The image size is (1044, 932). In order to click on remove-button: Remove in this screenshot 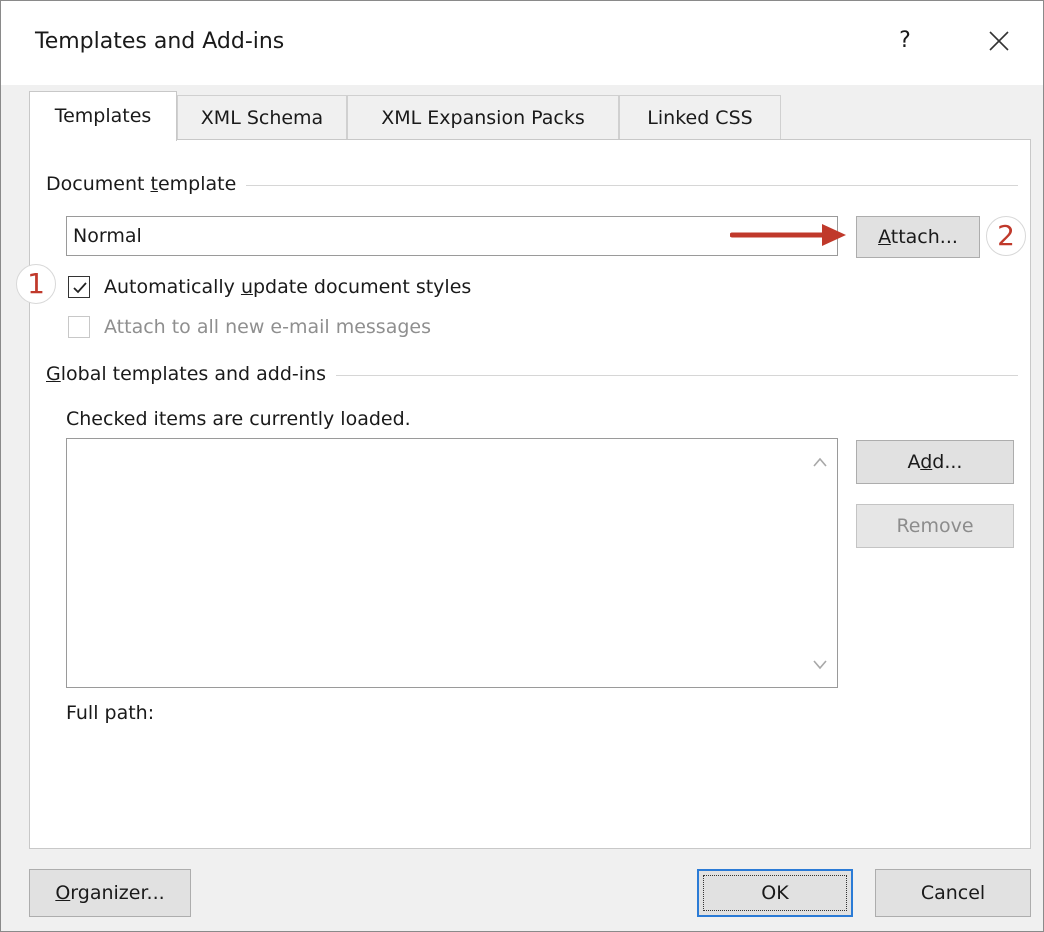, I will do `click(935, 526)`.